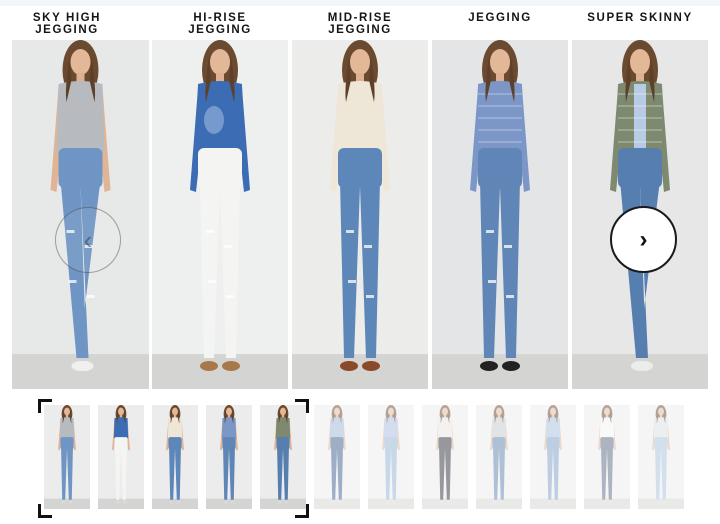 This screenshot has height=524, width=720. What do you see at coordinates (360, 3) in the screenshot?
I see `top-strip` at bounding box center [360, 3].